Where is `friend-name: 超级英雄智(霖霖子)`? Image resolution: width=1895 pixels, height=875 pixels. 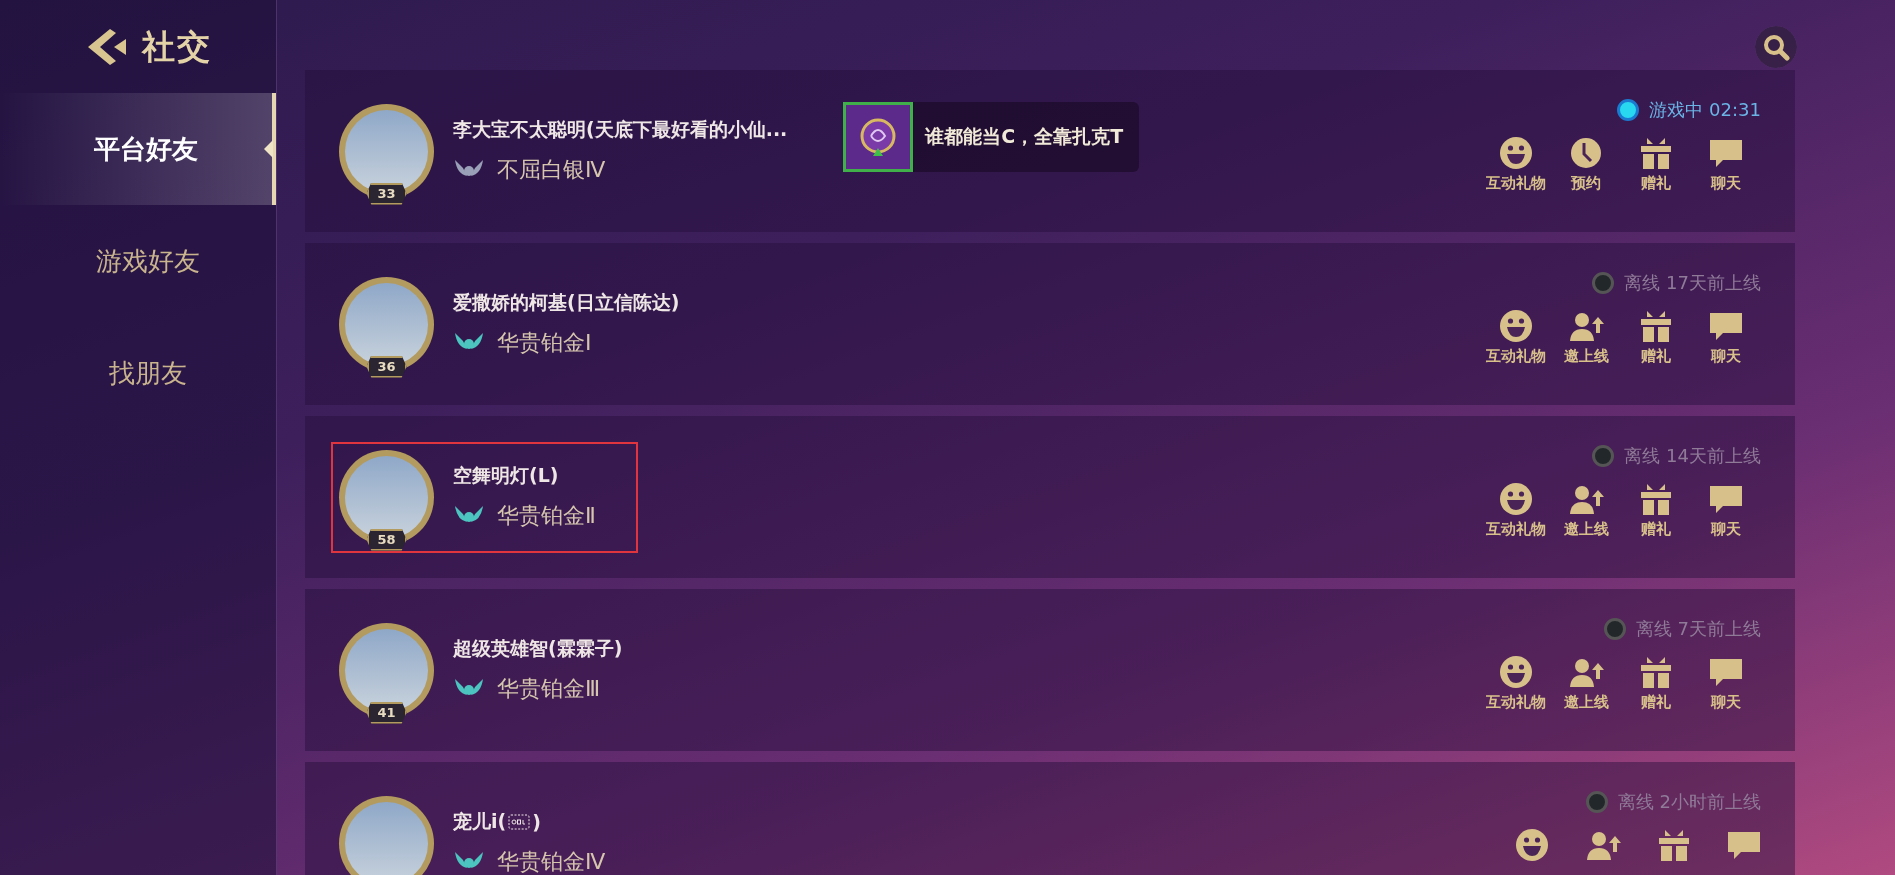
friend-name: 超级英雄智(霖霖子) is located at coordinates (538, 648).